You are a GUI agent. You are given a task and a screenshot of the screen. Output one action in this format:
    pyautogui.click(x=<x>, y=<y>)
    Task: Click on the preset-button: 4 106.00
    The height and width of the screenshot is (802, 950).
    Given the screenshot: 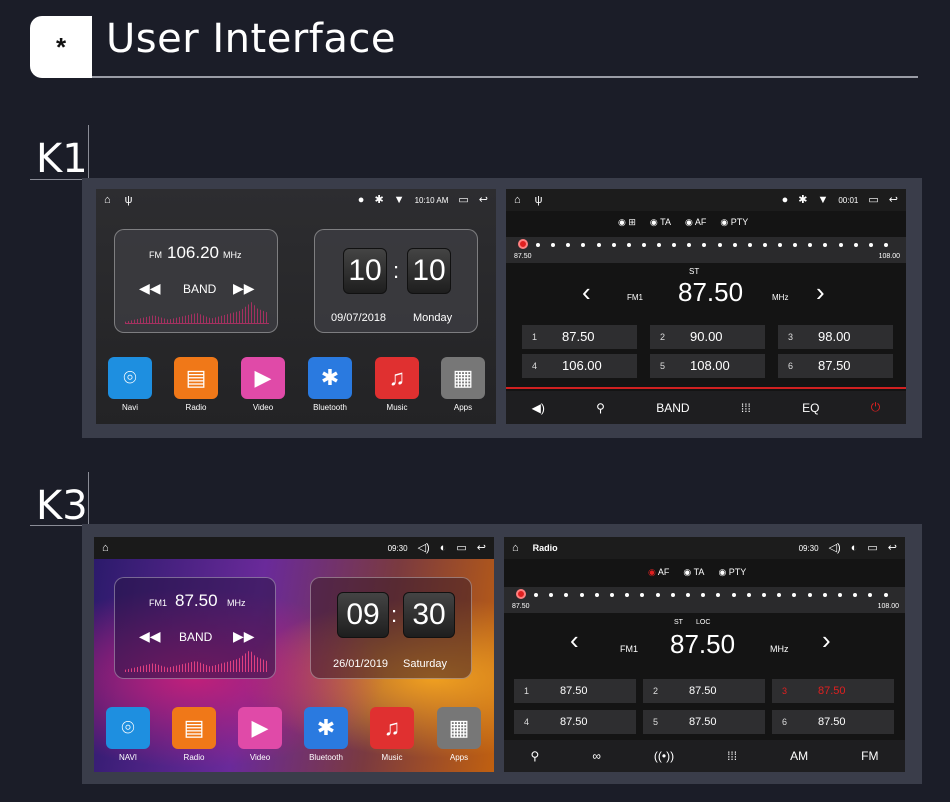 What is the action you would take?
    pyautogui.click(x=579, y=366)
    